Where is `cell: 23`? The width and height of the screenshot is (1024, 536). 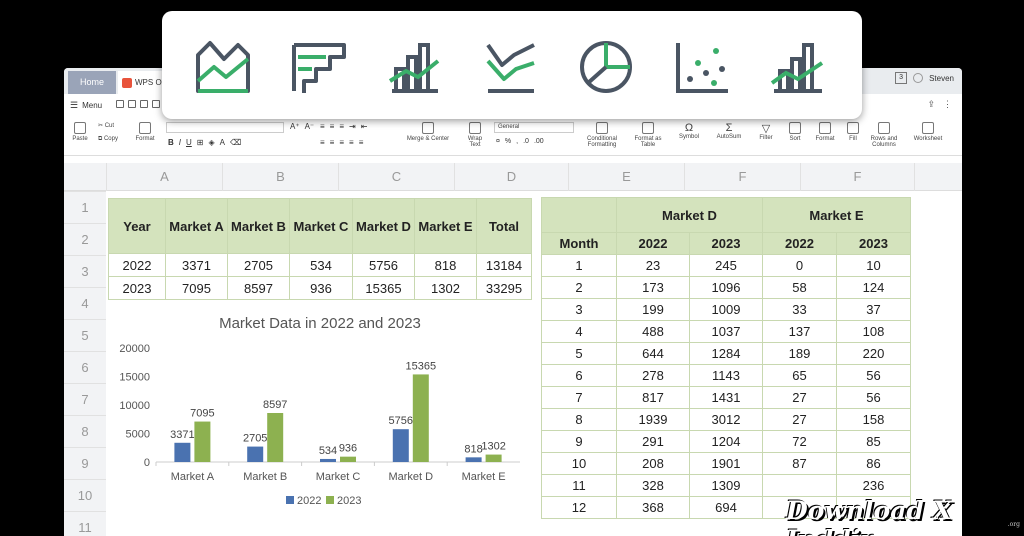 cell: 23 is located at coordinates (653, 265).